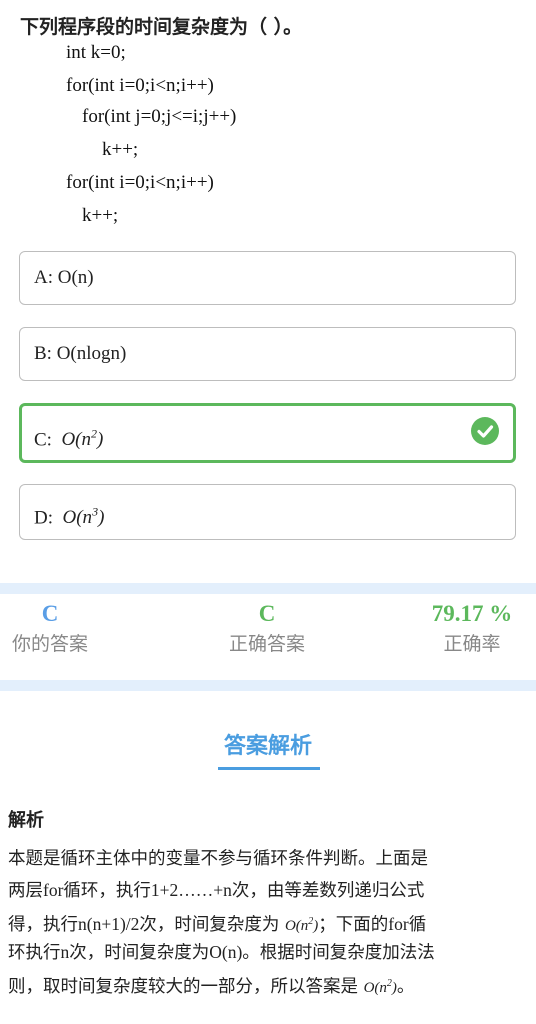 This screenshot has height=1024, width=536. I want to click on analysis-line: 环执行n次，时间复杂度为O(n)。根据时间复杂度加法法, so click(221, 952).